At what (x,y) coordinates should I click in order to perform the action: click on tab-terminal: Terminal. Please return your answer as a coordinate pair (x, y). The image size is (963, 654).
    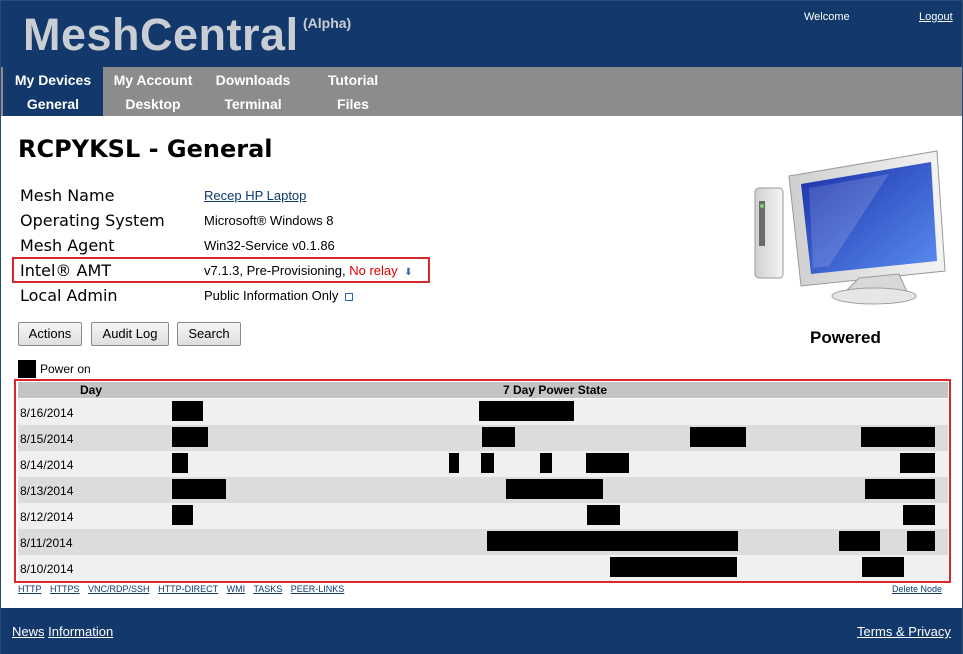
    Looking at the image, I should click on (253, 104).